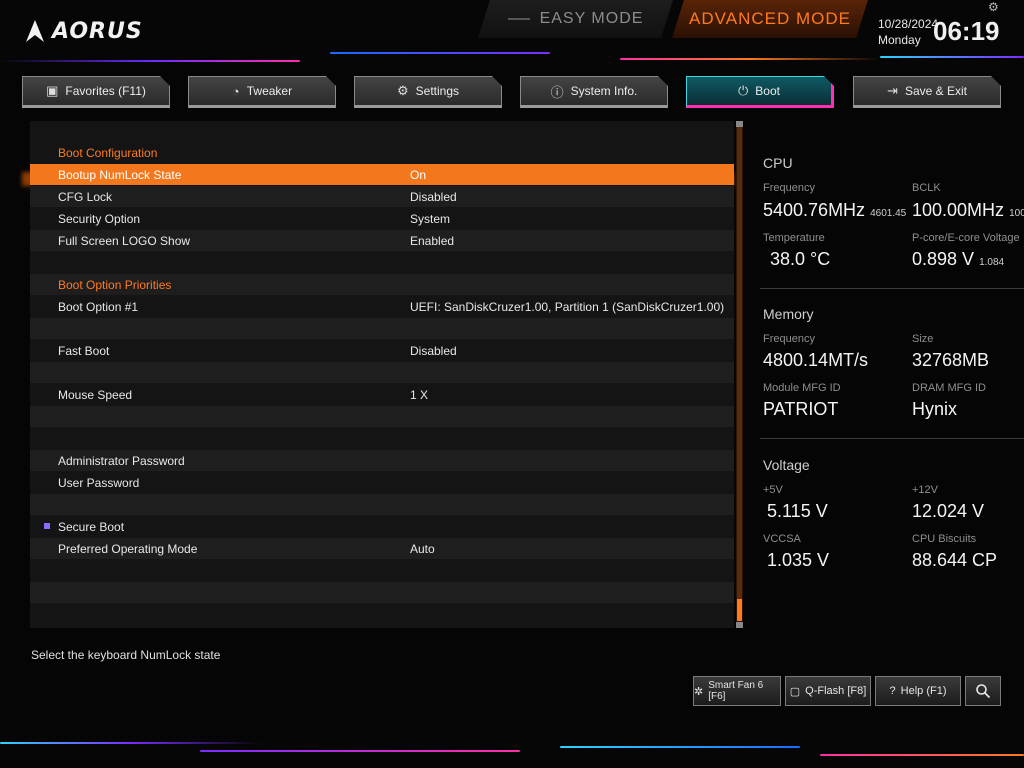 Image resolution: width=1024 pixels, height=768 pixels. Describe the element at coordinates (124, 240) in the screenshot. I see `setting-label: Full Screen LOGO Show` at that location.